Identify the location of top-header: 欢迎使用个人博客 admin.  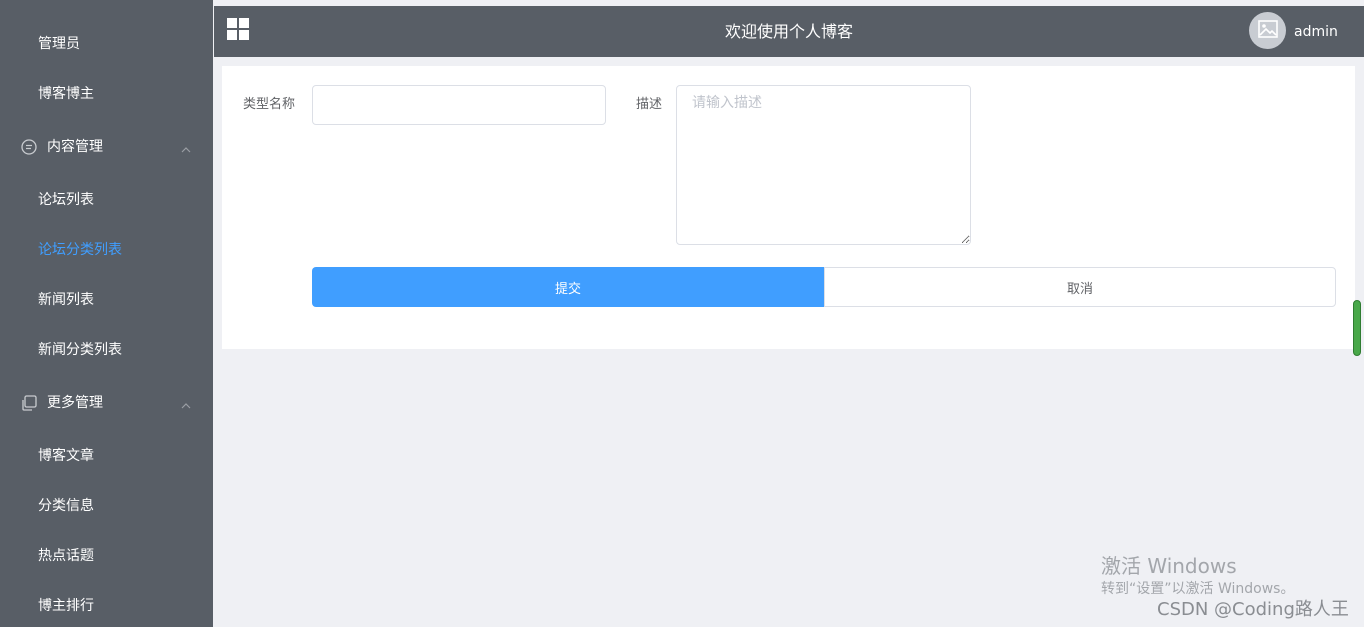
(789, 31).